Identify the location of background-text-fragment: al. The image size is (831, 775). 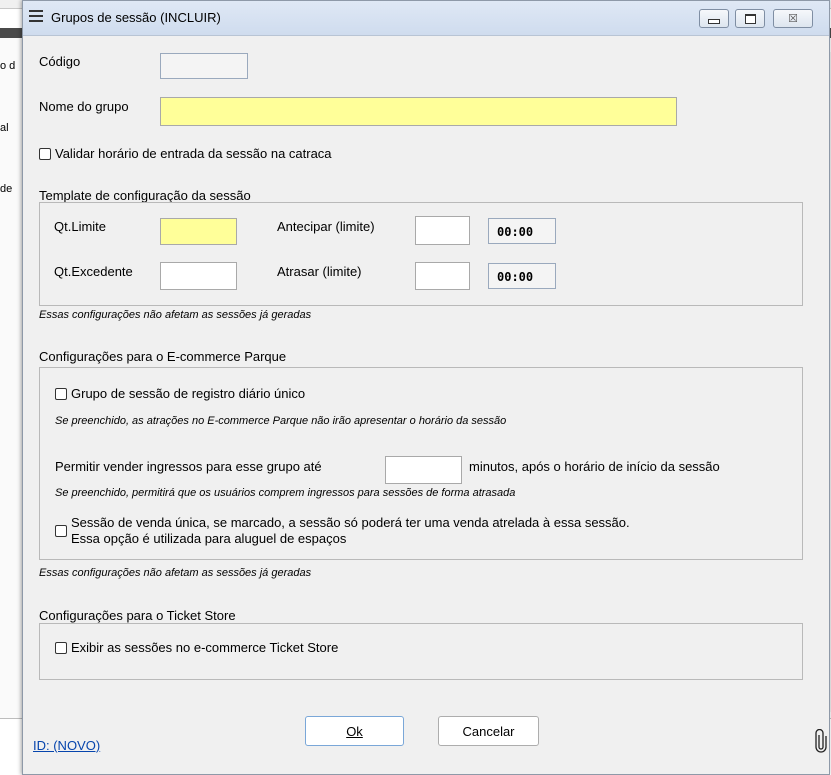
(4, 128).